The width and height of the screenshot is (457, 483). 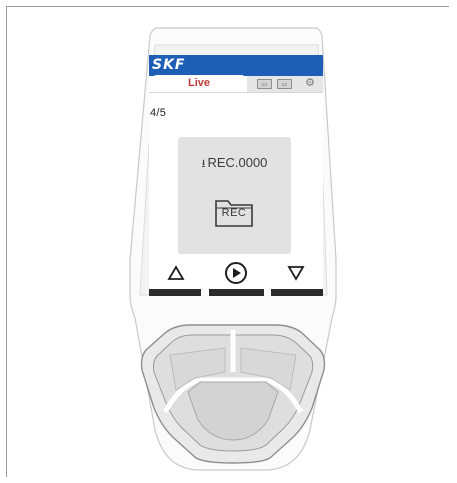 I want to click on brand-bar: SKF, so click(x=236, y=65).